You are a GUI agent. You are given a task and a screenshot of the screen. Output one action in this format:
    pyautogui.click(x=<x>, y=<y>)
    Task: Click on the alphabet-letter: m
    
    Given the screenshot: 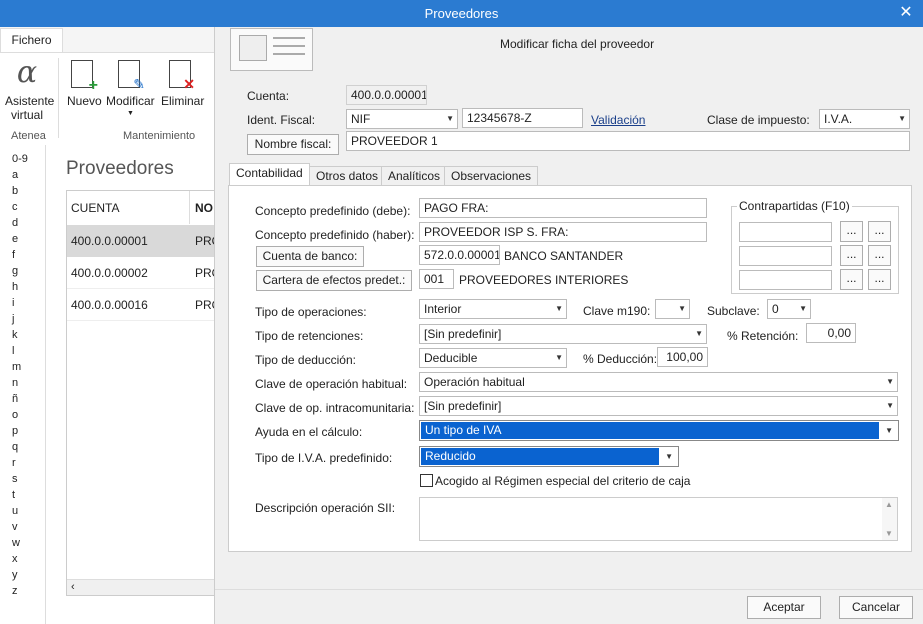 What is the action you would take?
    pyautogui.click(x=24, y=367)
    